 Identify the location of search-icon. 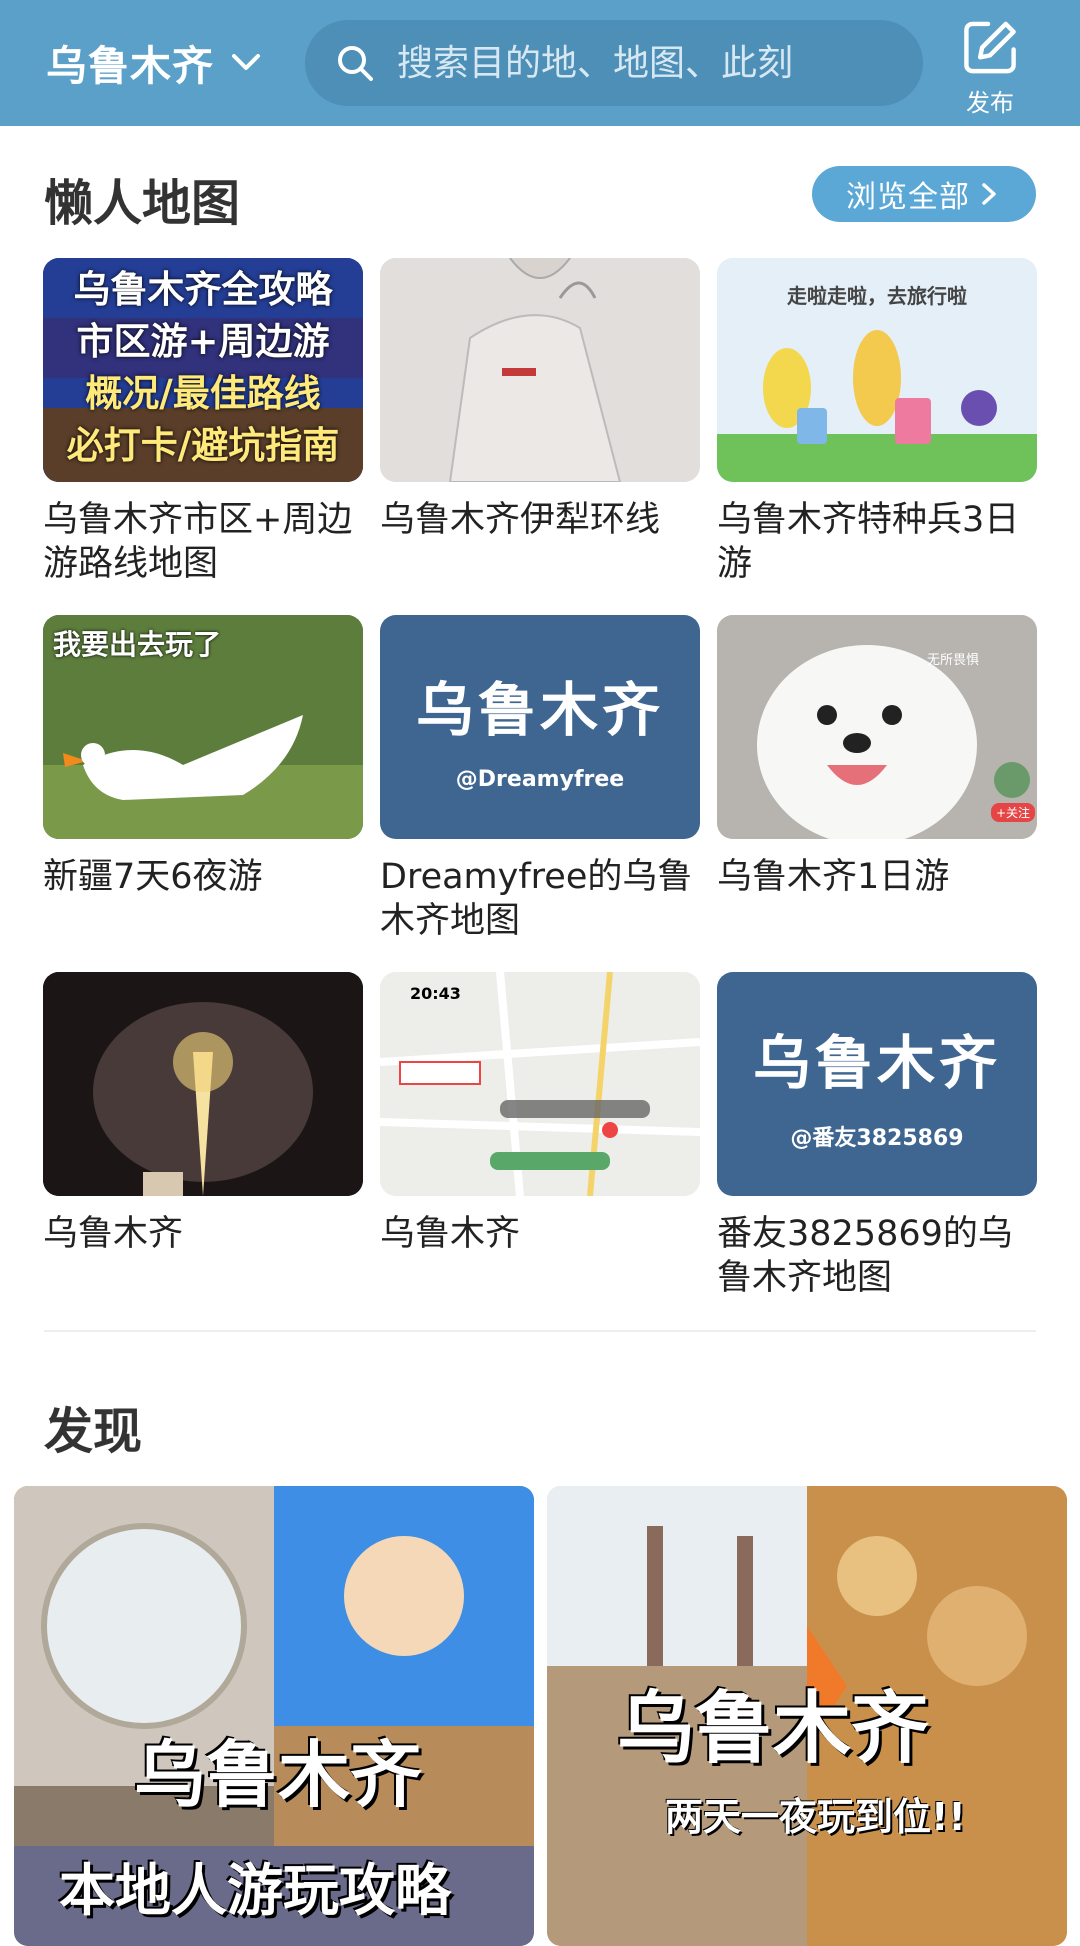
(355, 63).